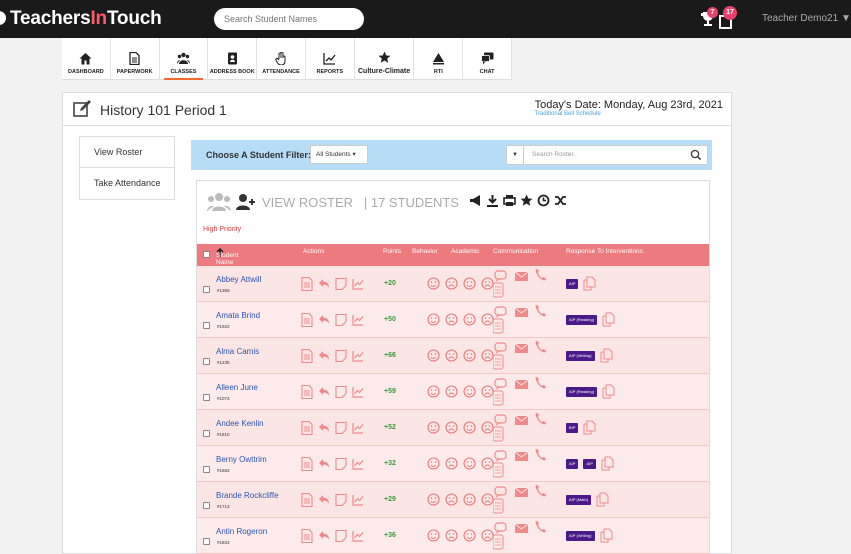 The width and height of the screenshot is (851, 554). I want to click on nav-attendance: ATTENDANCE, so click(281, 59).